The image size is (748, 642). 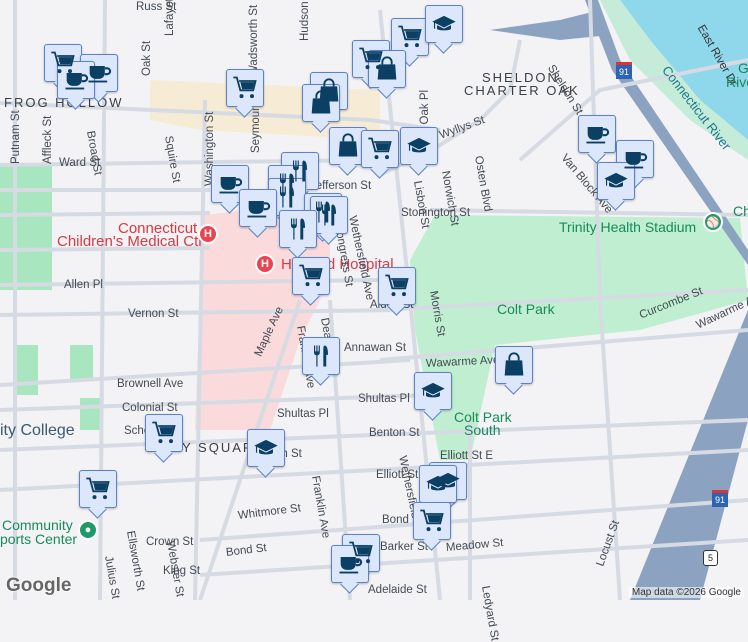 I want to click on map-attribution: Map data ©2026 Google, so click(x=686, y=592).